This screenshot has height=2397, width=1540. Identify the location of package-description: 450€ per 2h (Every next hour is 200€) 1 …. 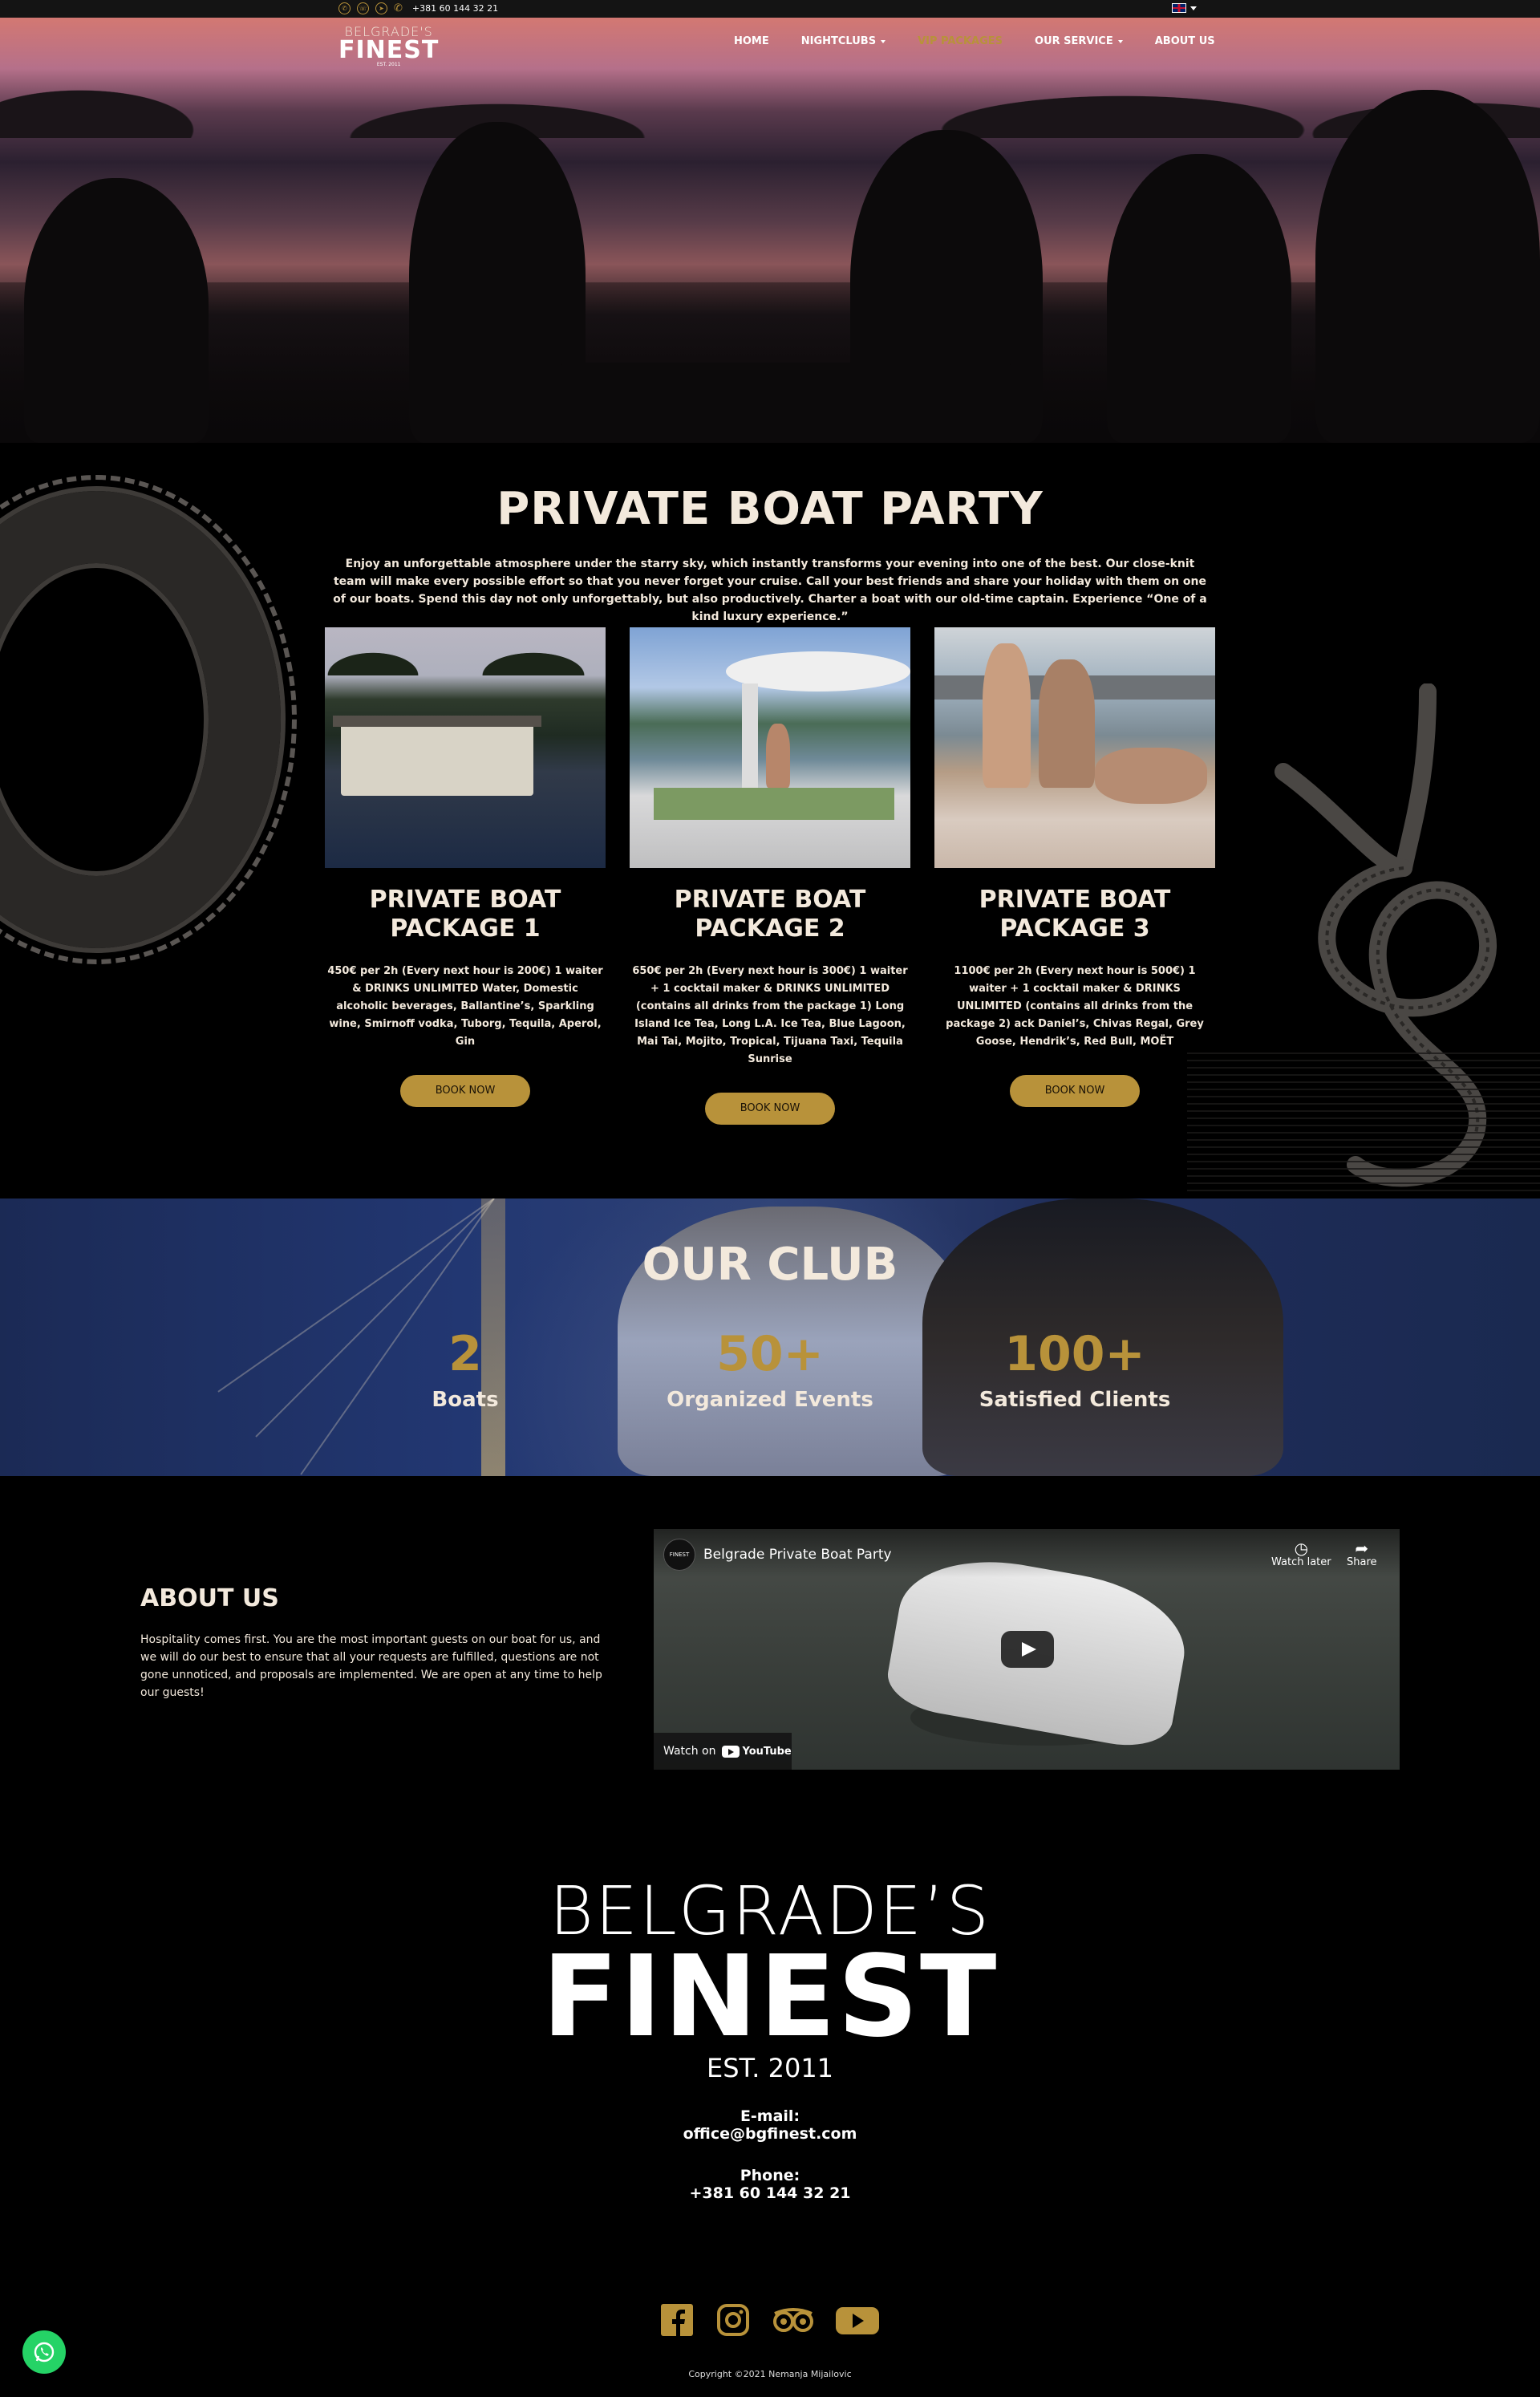
(465, 1006).